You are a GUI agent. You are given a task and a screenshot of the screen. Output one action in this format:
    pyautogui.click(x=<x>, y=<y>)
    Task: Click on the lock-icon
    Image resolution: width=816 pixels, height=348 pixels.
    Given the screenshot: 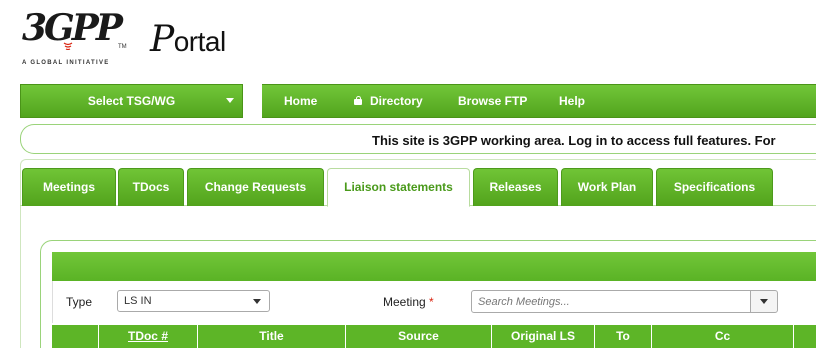 What is the action you would take?
    pyautogui.click(x=358, y=101)
    